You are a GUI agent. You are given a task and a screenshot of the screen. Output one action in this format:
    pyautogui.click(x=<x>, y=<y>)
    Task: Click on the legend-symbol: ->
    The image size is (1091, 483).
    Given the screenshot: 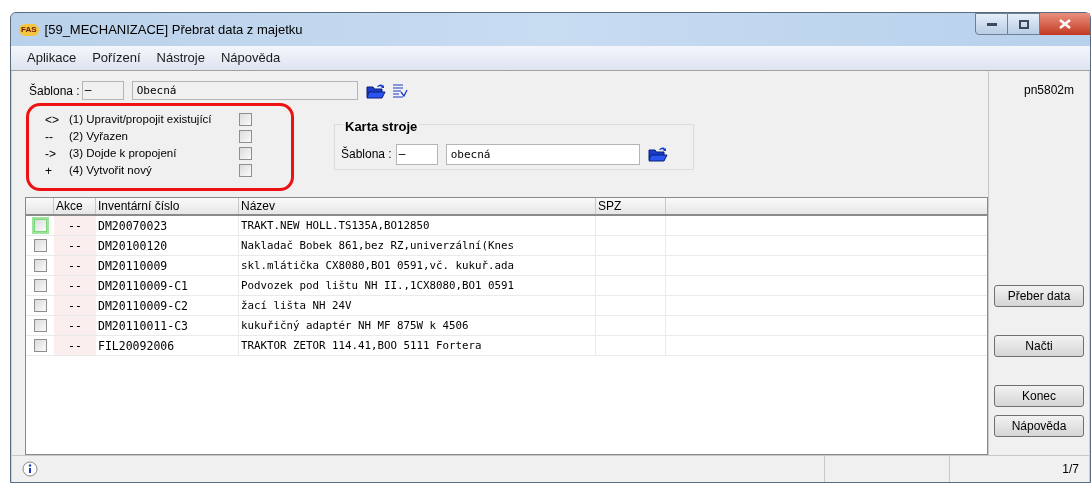 What is the action you would take?
    pyautogui.click(x=51, y=154)
    